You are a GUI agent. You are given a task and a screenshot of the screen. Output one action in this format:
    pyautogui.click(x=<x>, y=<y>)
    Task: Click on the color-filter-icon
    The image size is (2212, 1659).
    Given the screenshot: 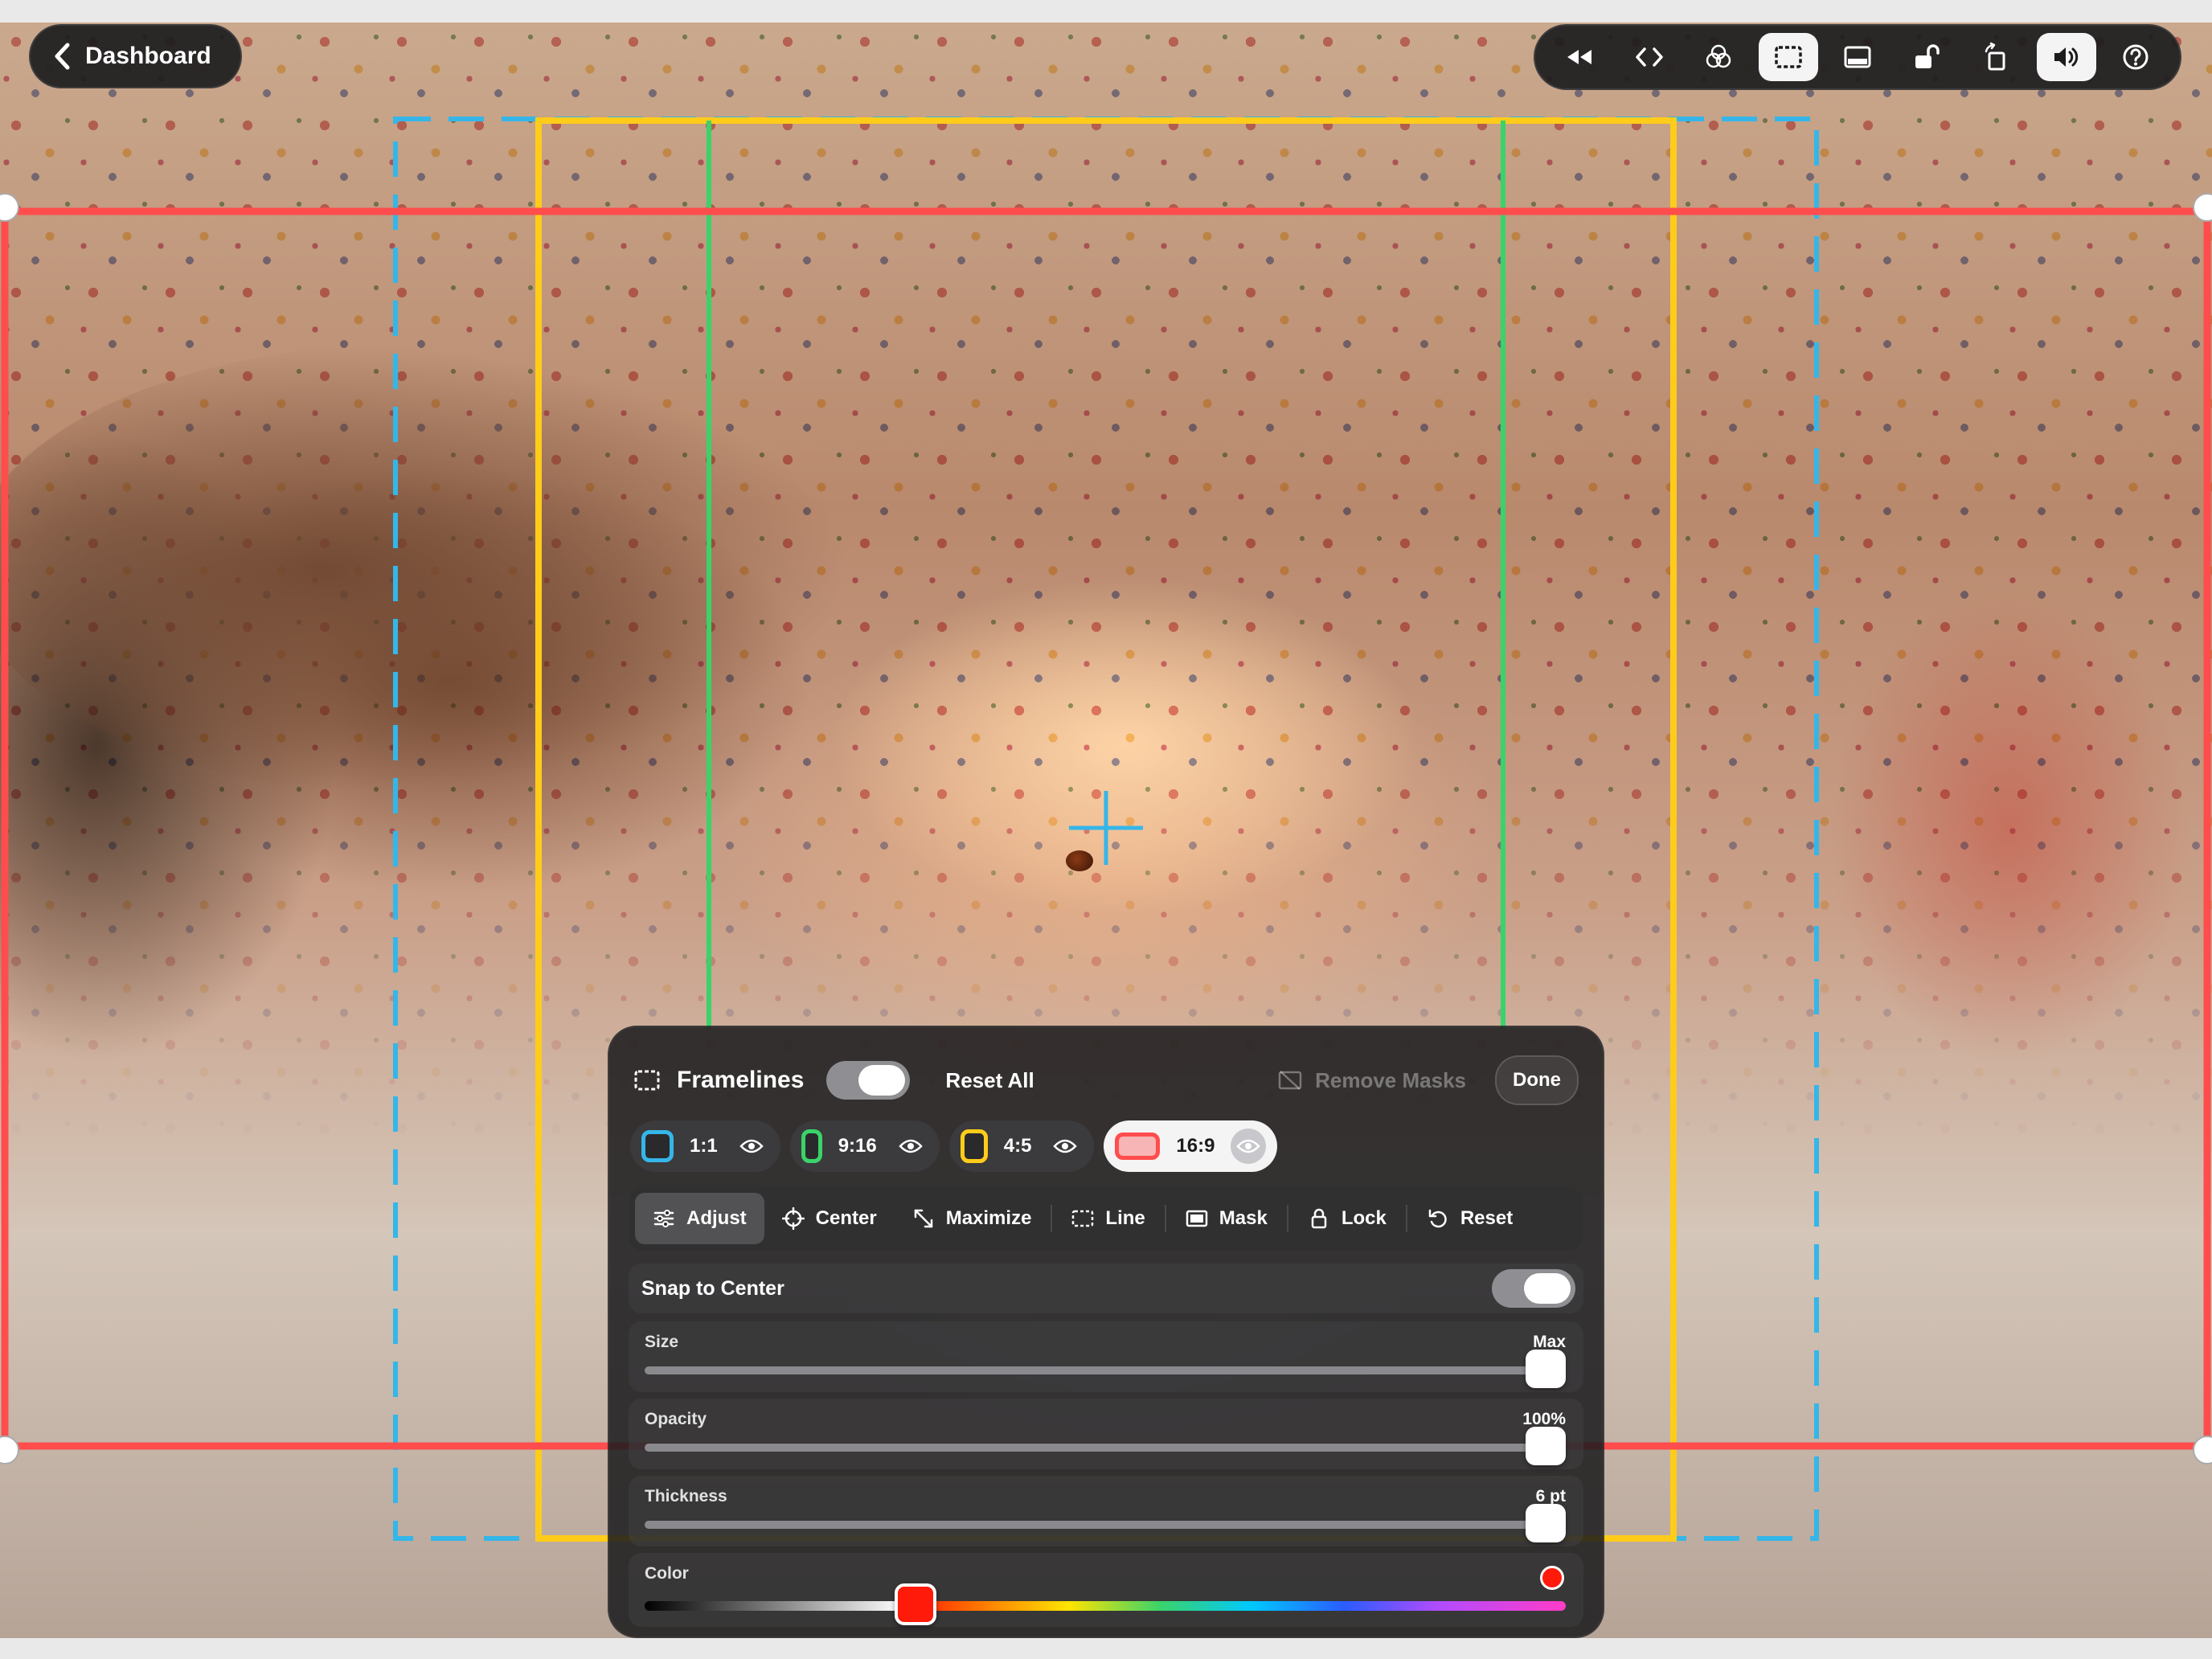 What is the action you would take?
    pyautogui.click(x=1718, y=56)
    